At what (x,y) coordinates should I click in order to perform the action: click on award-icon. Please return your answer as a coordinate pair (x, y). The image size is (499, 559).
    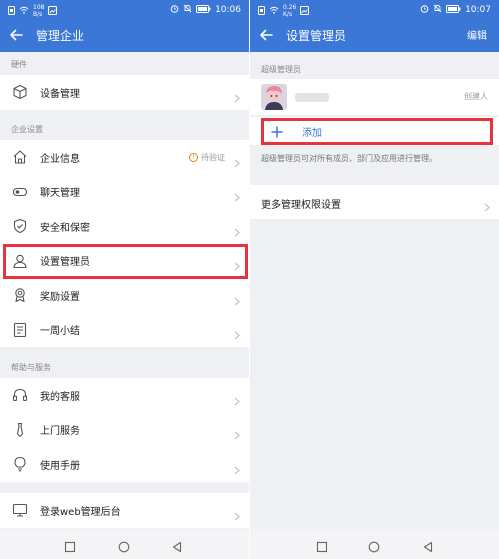
    Looking at the image, I should click on (20, 295).